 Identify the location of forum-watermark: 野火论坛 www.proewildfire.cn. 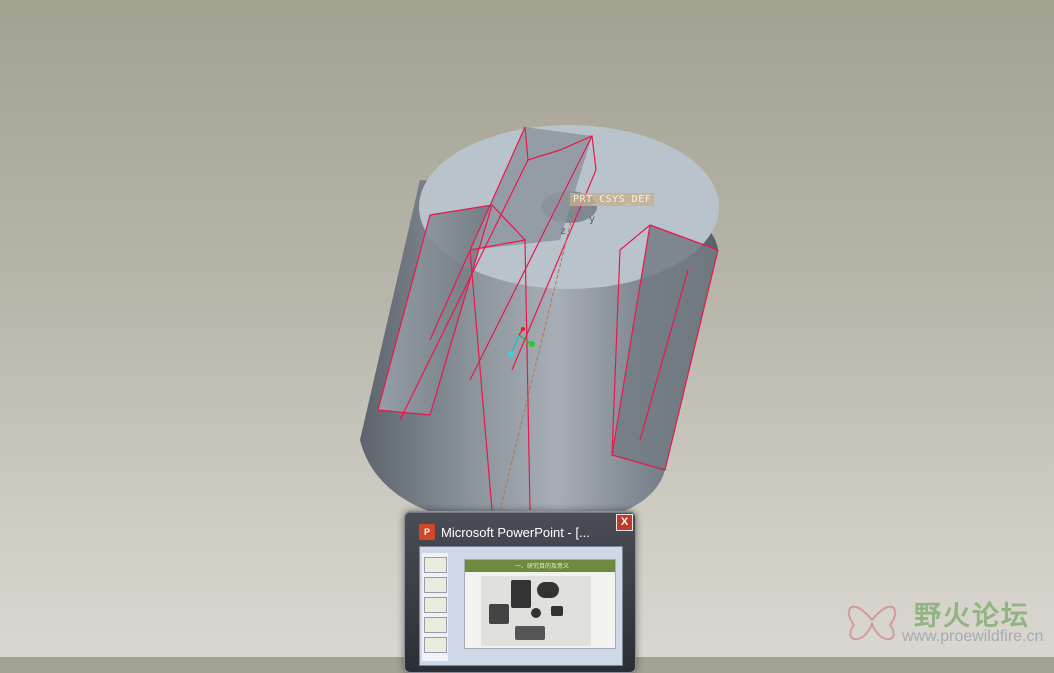
(947, 621).